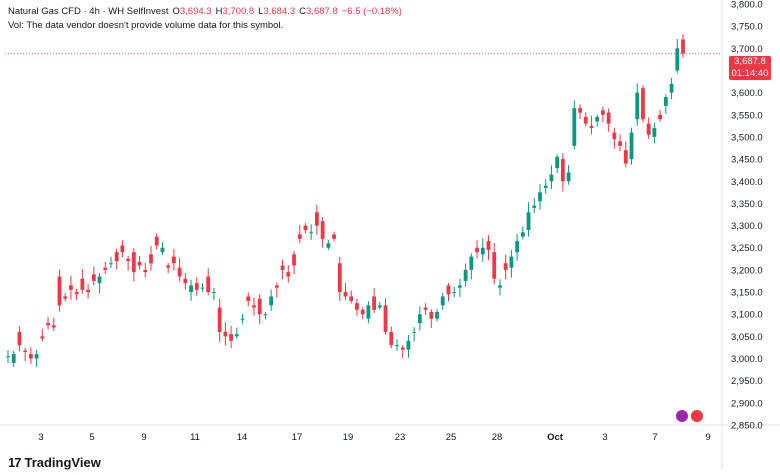 The image size is (780, 475). I want to click on y-tick-label: 2,850.0, so click(747, 426).